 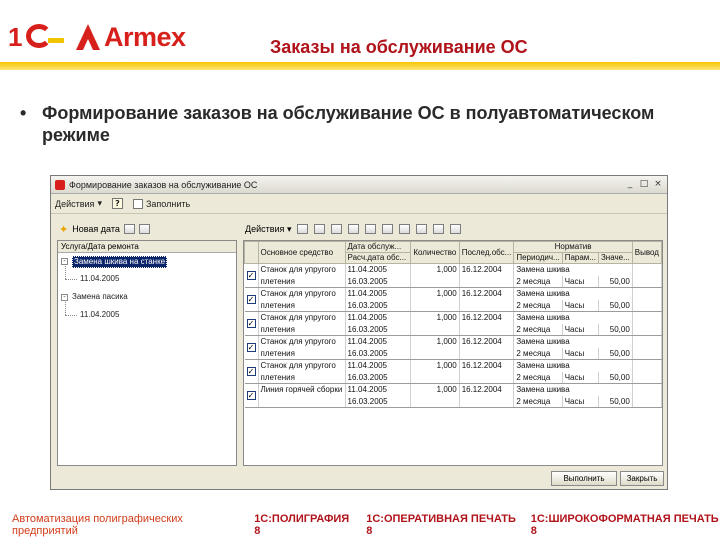 What do you see at coordinates (100, 297) in the screenshot?
I see `tree-node-service-2: Замена пасика` at bounding box center [100, 297].